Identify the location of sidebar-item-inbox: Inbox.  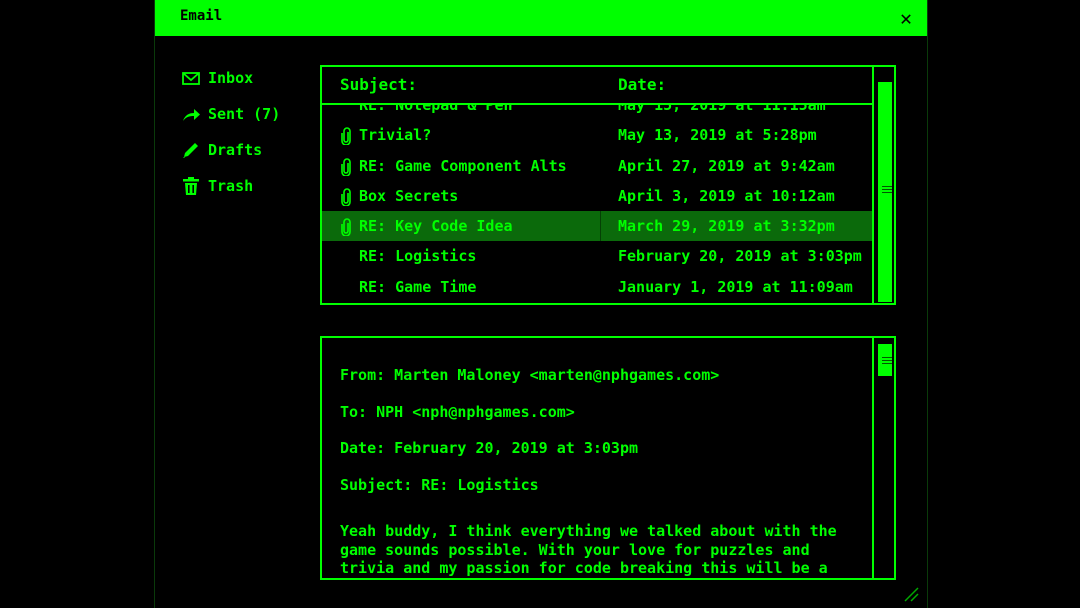
(251, 78).